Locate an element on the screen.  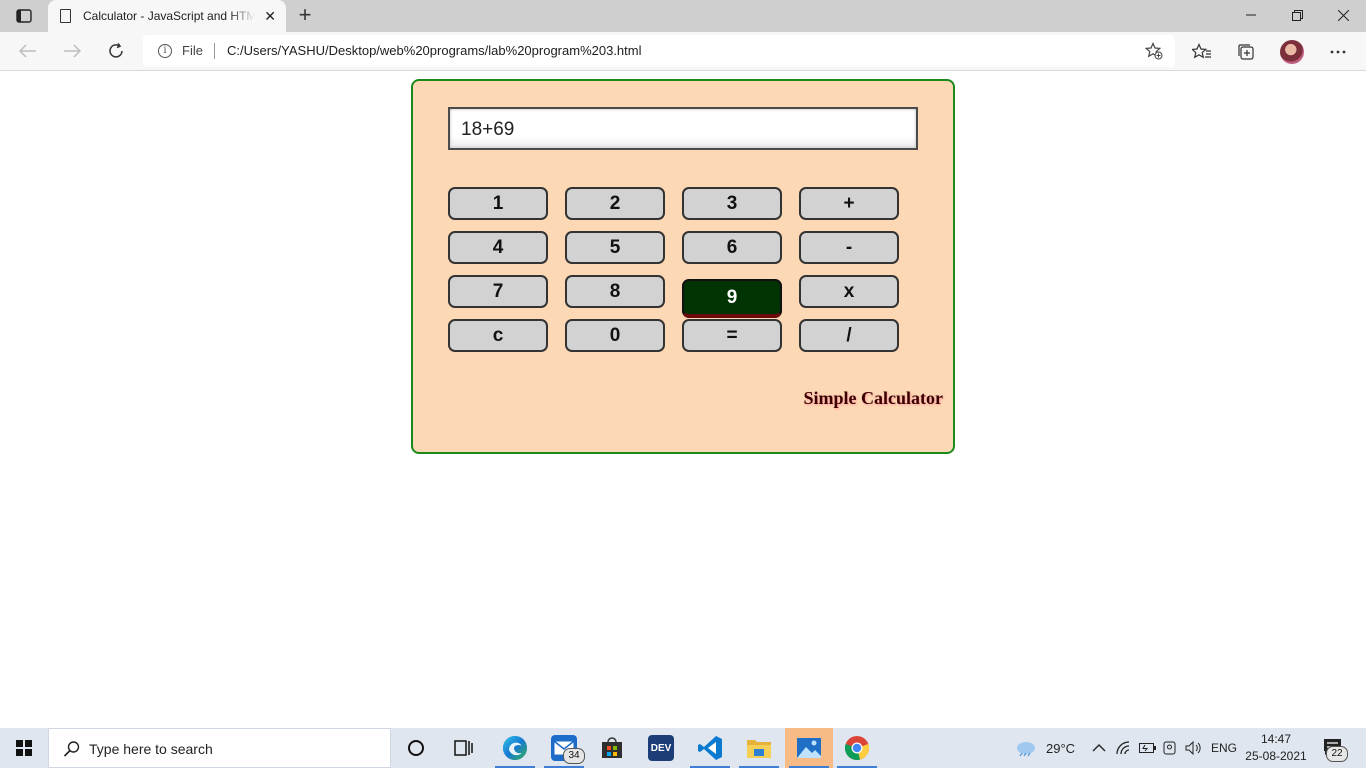
browser-tab: Calculator - JavaScript and HTML ✕ is located at coordinates (167, 16).